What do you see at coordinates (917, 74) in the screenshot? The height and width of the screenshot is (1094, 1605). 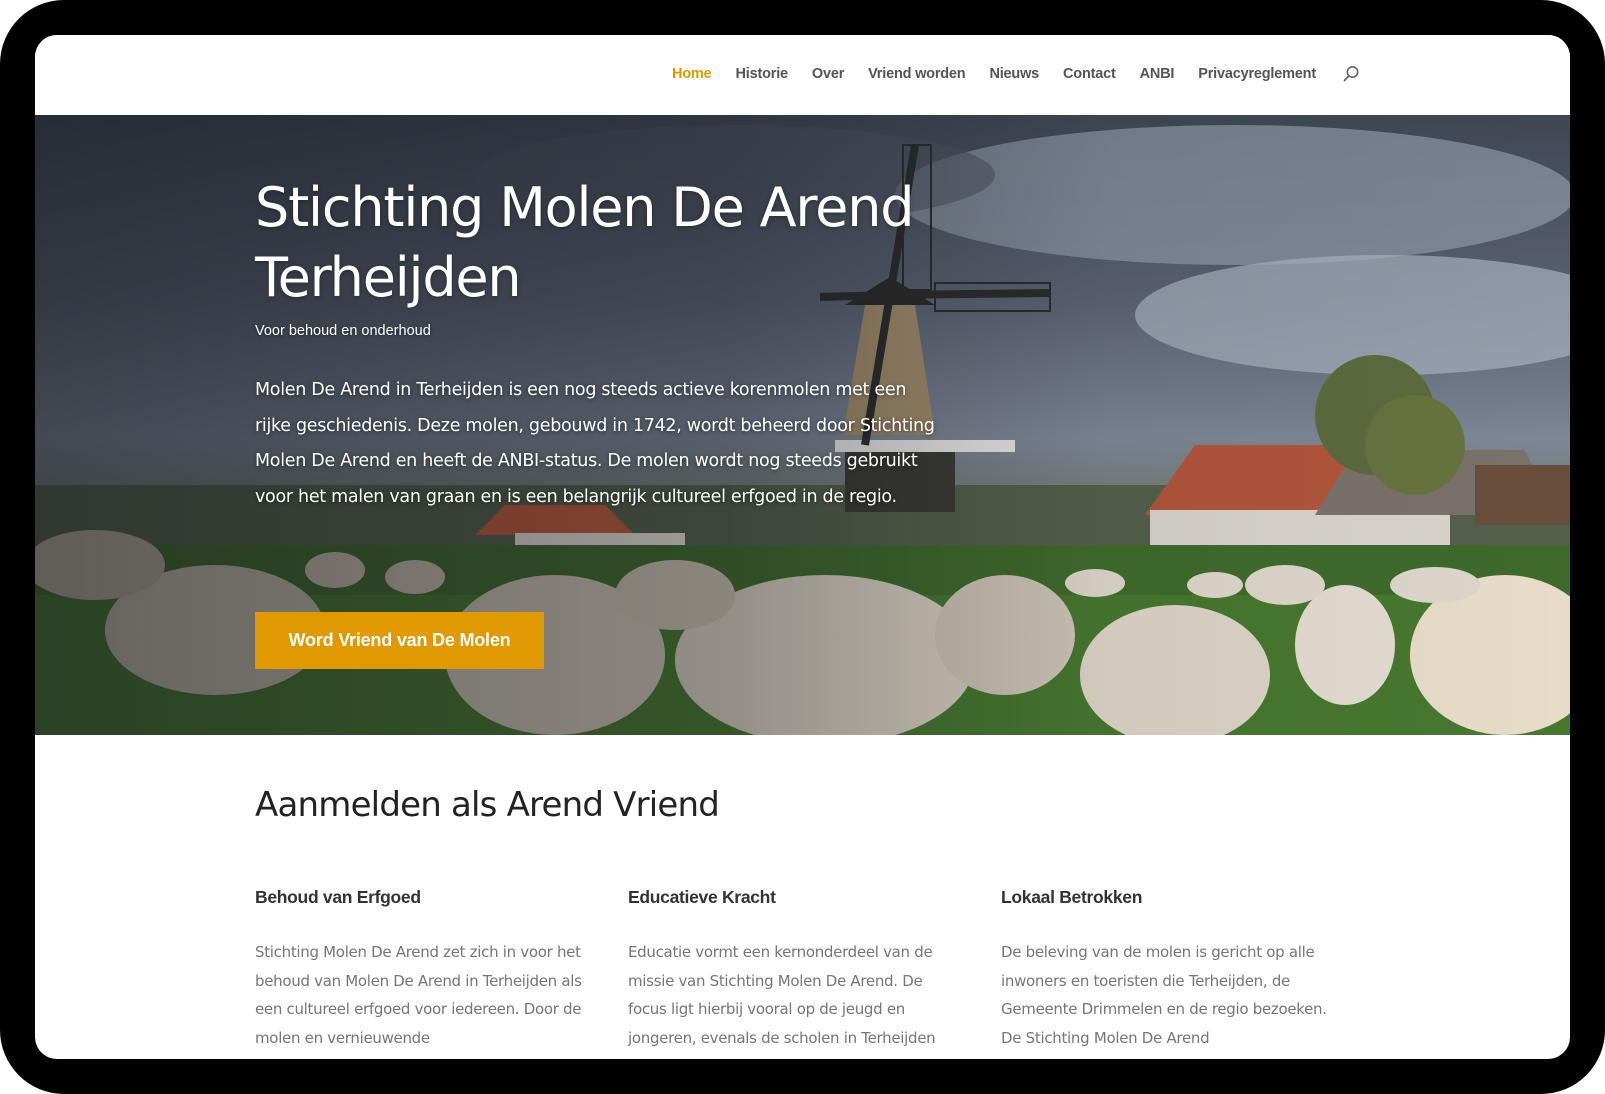 I see `nav-item-vriend-worden: Vriend worden` at bounding box center [917, 74].